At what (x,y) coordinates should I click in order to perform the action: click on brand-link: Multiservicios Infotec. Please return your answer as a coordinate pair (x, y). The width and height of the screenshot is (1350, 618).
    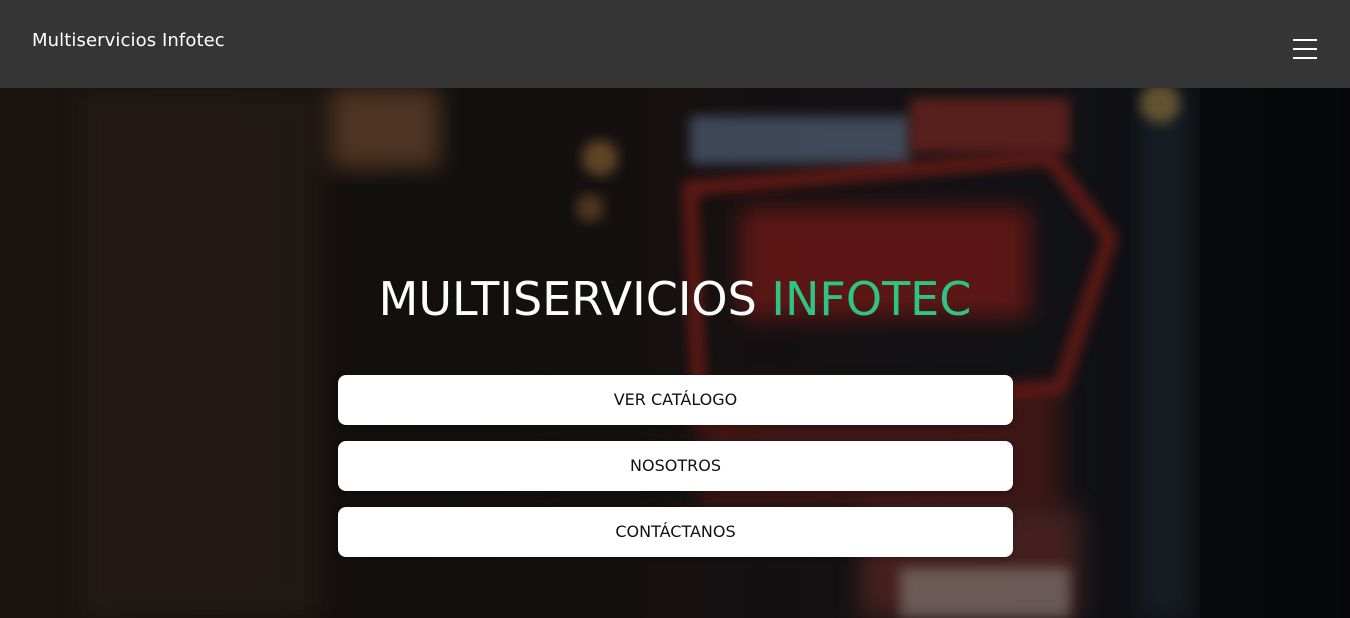
    Looking at the image, I should click on (128, 40).